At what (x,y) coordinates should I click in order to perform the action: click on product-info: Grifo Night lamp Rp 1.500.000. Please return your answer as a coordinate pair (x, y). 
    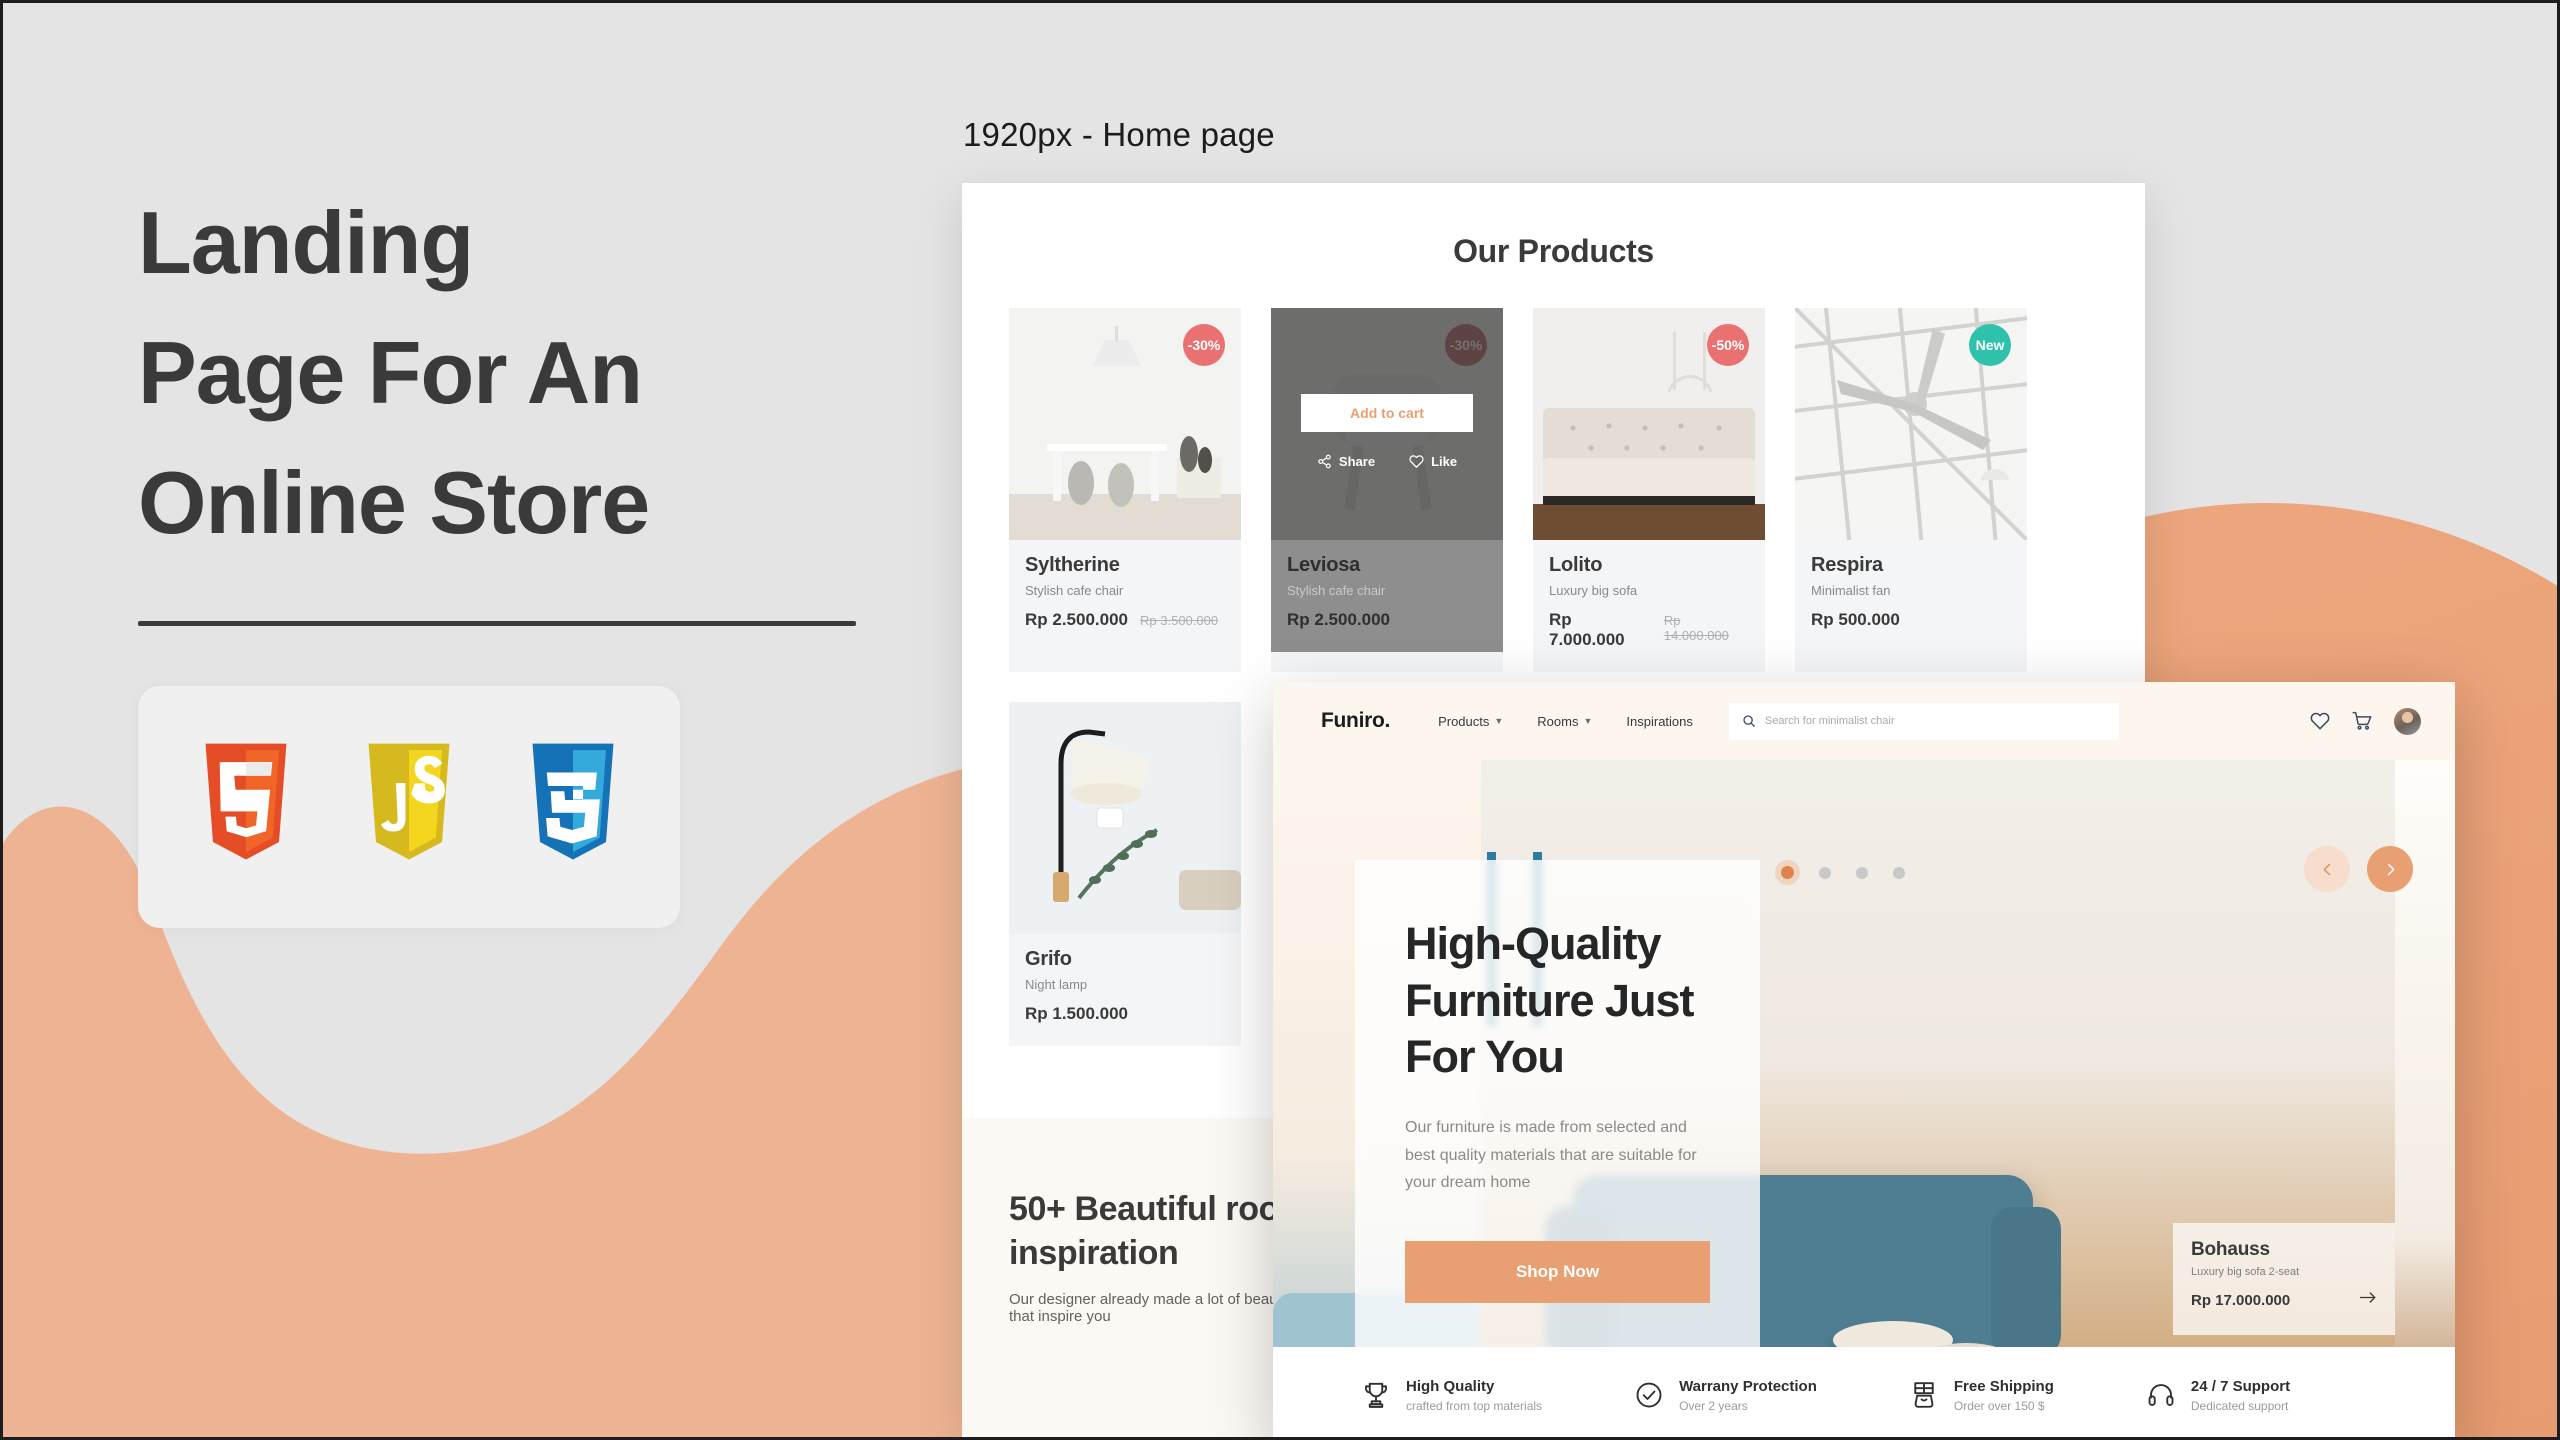
    Looking at the image, I should click on (1125, 990).